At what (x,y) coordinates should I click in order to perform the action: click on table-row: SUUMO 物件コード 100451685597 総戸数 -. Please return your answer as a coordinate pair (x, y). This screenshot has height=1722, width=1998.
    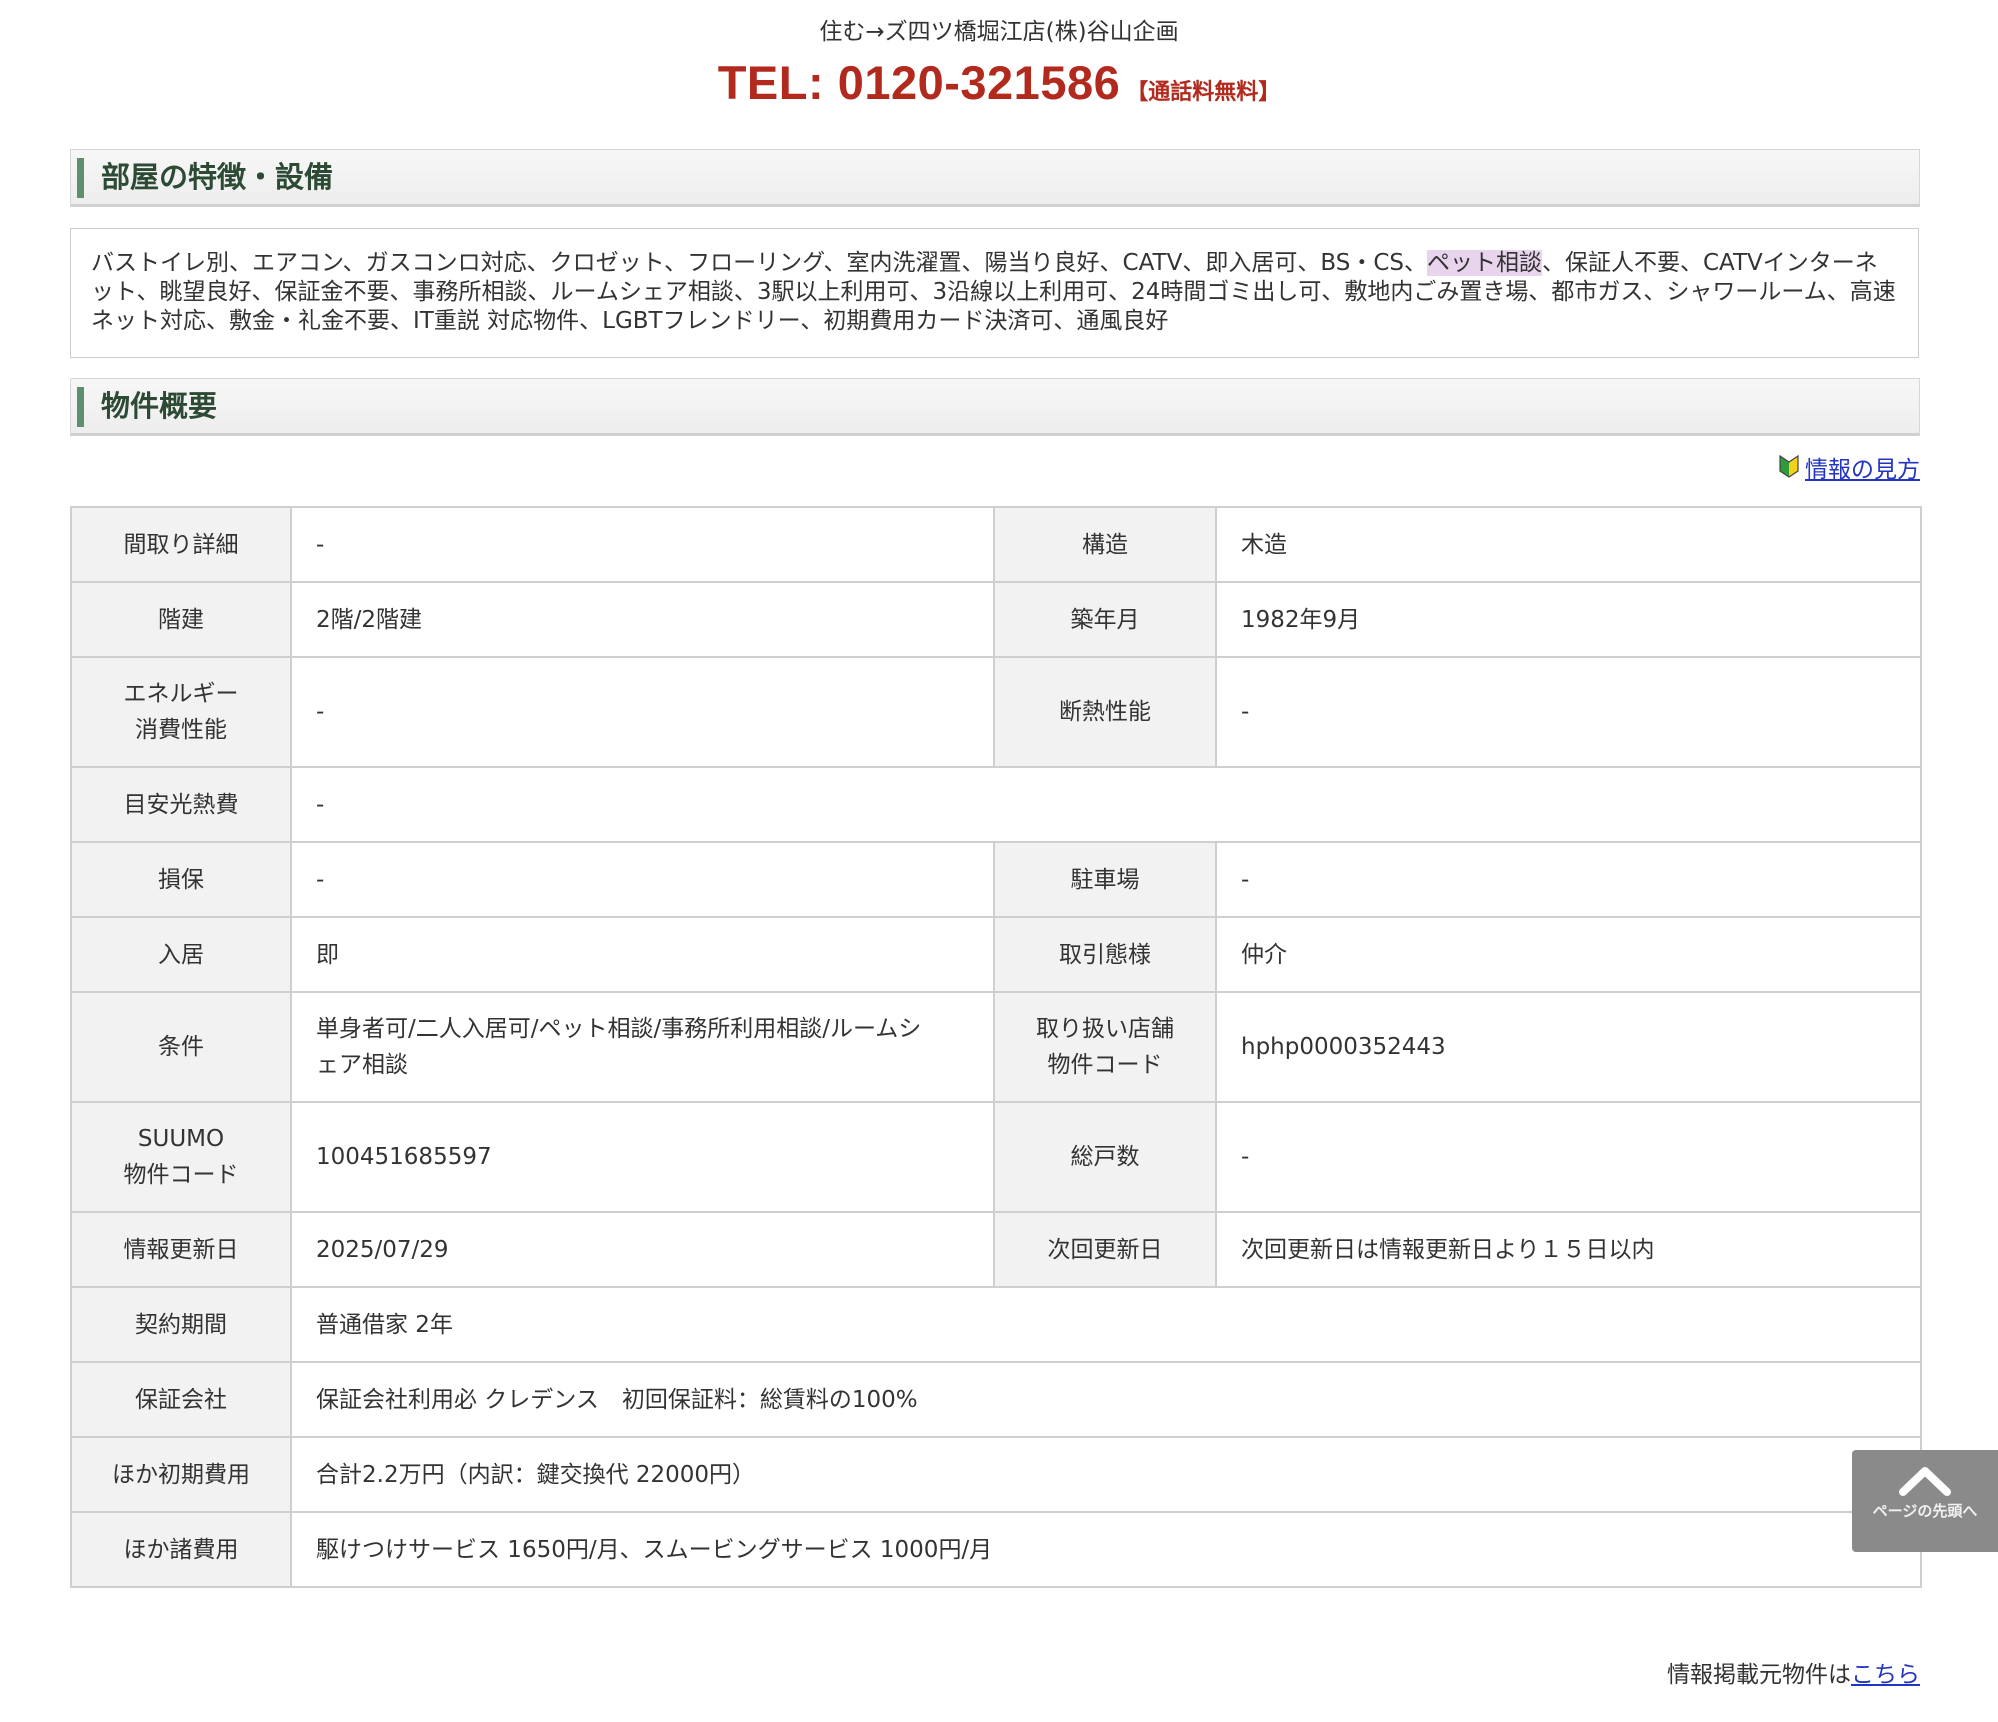
    Looking at the image, I should click on (996, 1157).